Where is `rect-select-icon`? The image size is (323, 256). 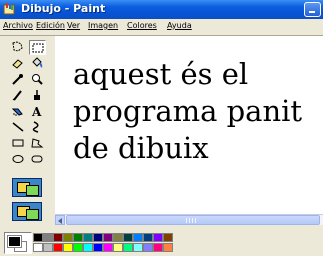 rect-select-icon is located at coordinates (38, 48).